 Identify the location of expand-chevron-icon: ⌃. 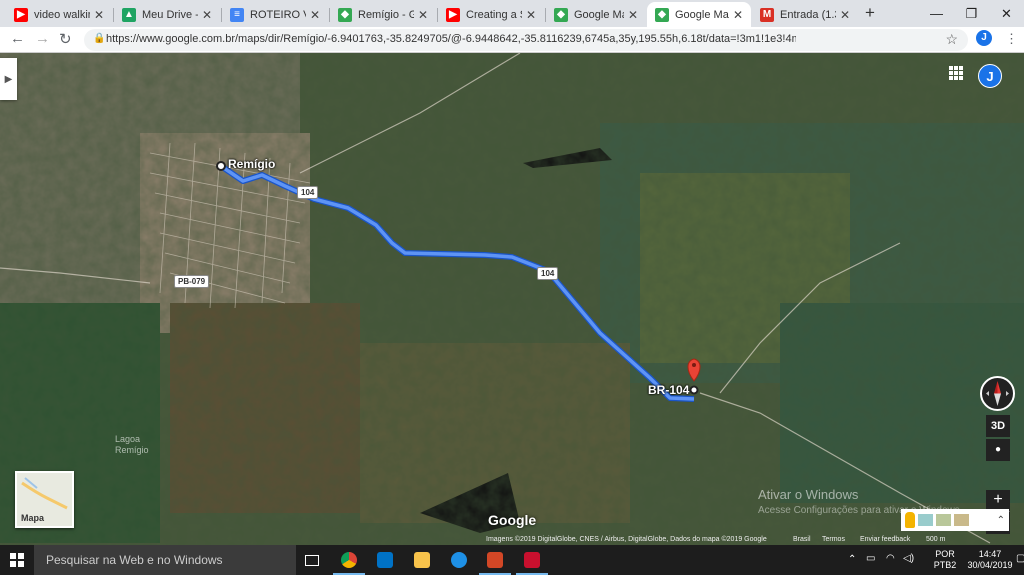
(1001, 520).